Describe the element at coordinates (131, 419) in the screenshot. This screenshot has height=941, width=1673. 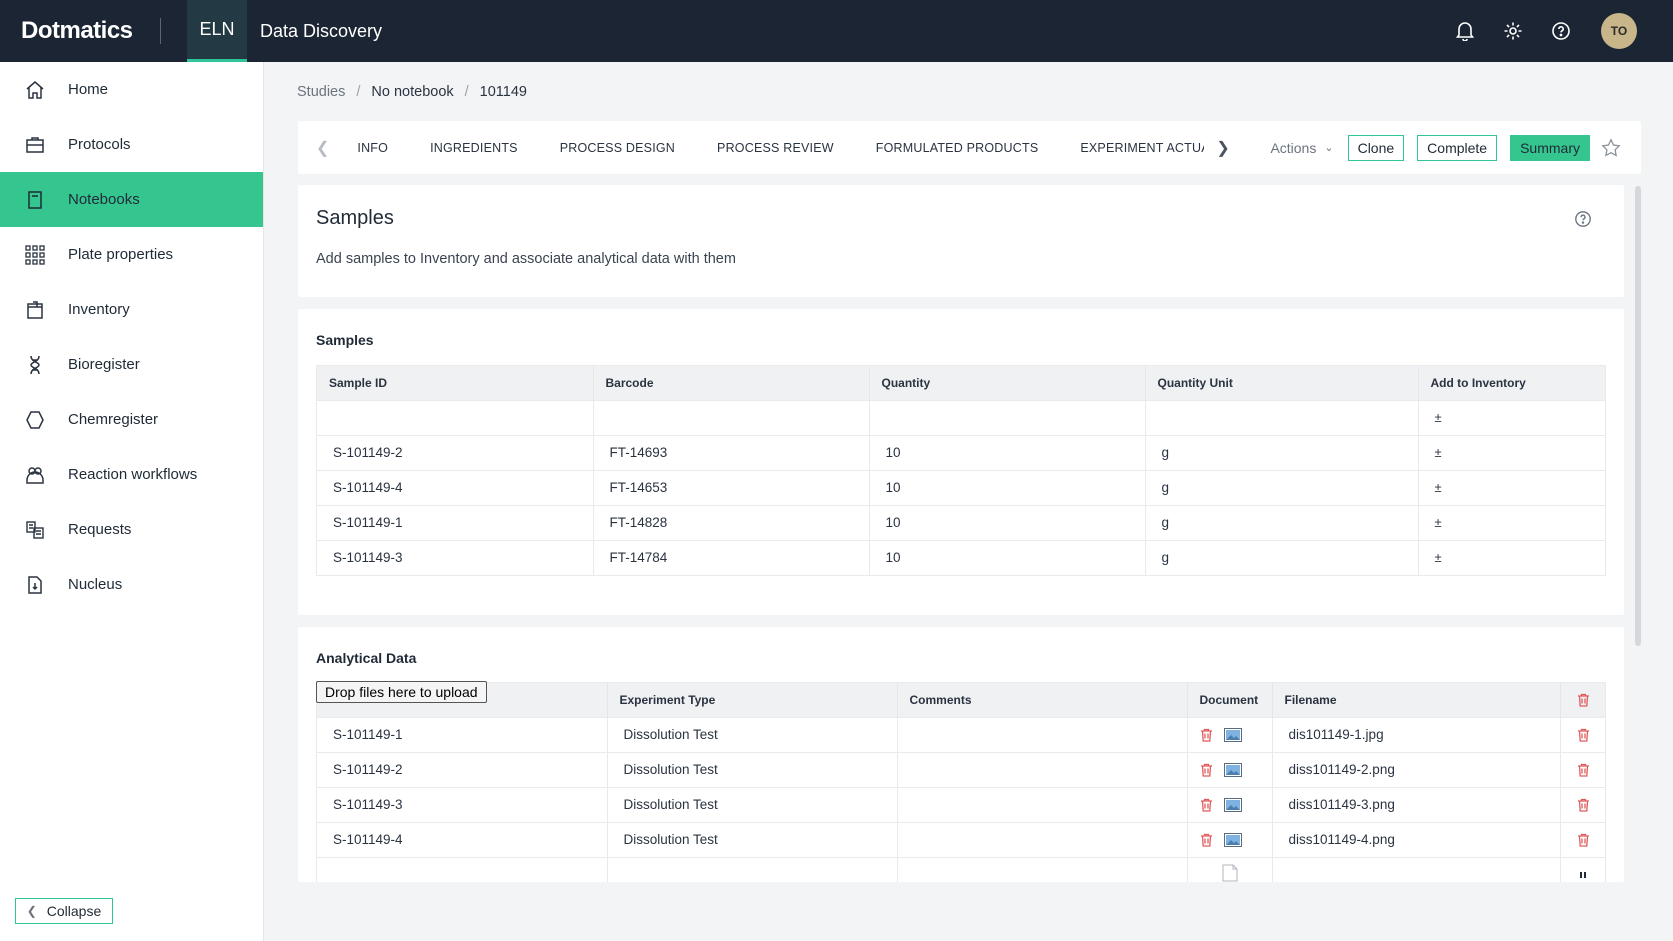
I see `sidebar-item-chemregister: Chemregister` at that location.